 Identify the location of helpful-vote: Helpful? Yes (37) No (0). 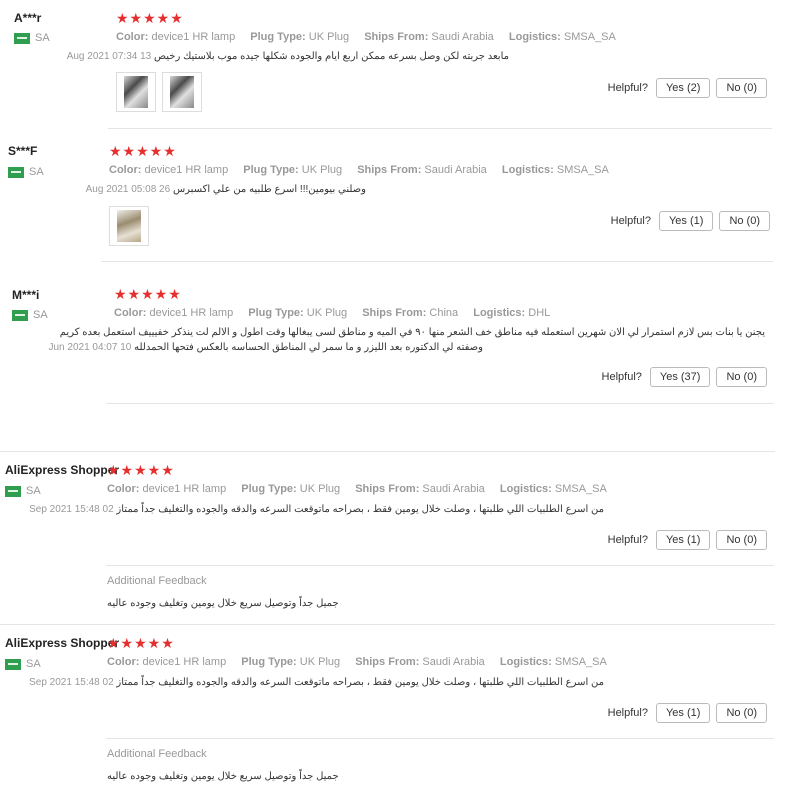
(684, 377).